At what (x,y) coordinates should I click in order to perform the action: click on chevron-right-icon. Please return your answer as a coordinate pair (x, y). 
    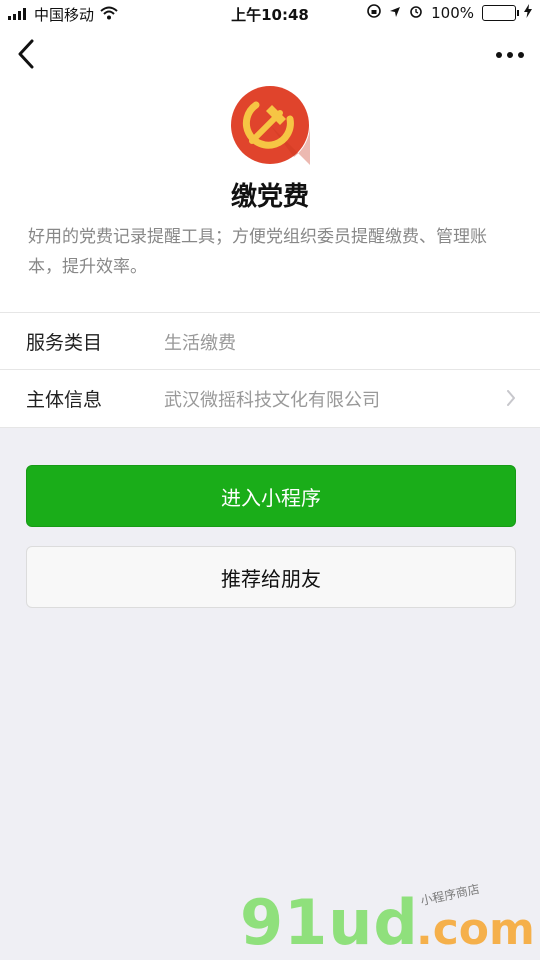
    Looking at the image, I should click on (511, 398).